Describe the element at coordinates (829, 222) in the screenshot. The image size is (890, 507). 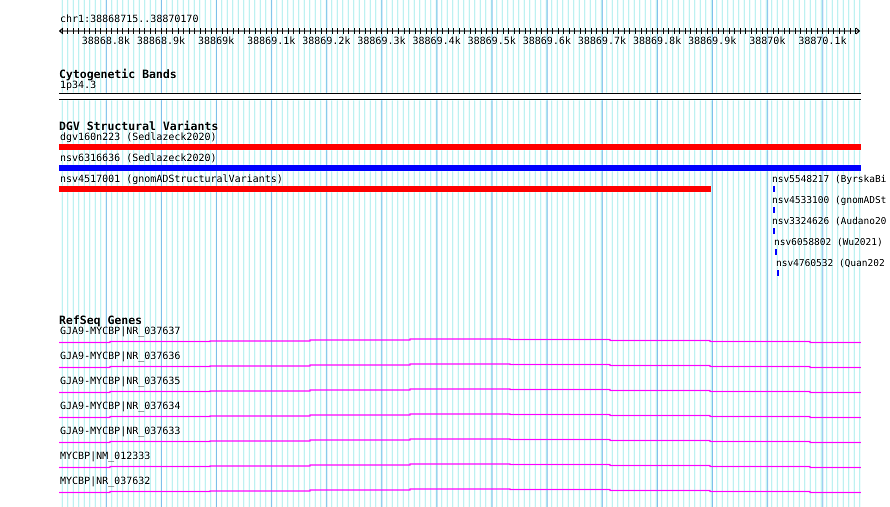
I see `feature-label: nsv3324626 (Audano20` at that location.